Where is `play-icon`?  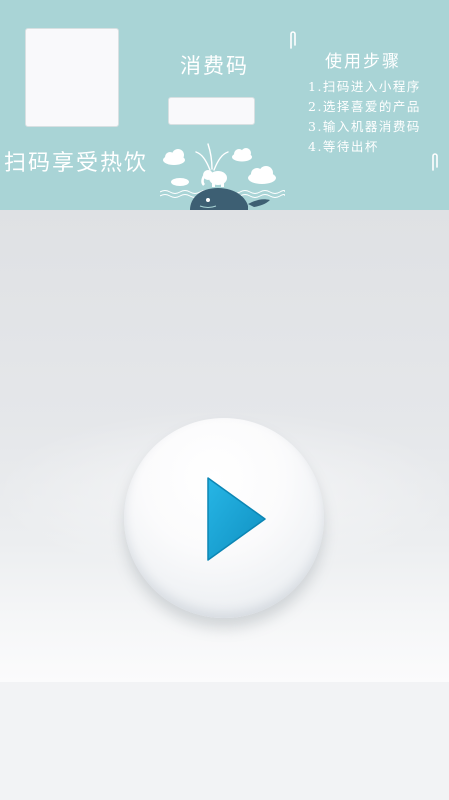
play-icon is located at coordinates (236, 519).